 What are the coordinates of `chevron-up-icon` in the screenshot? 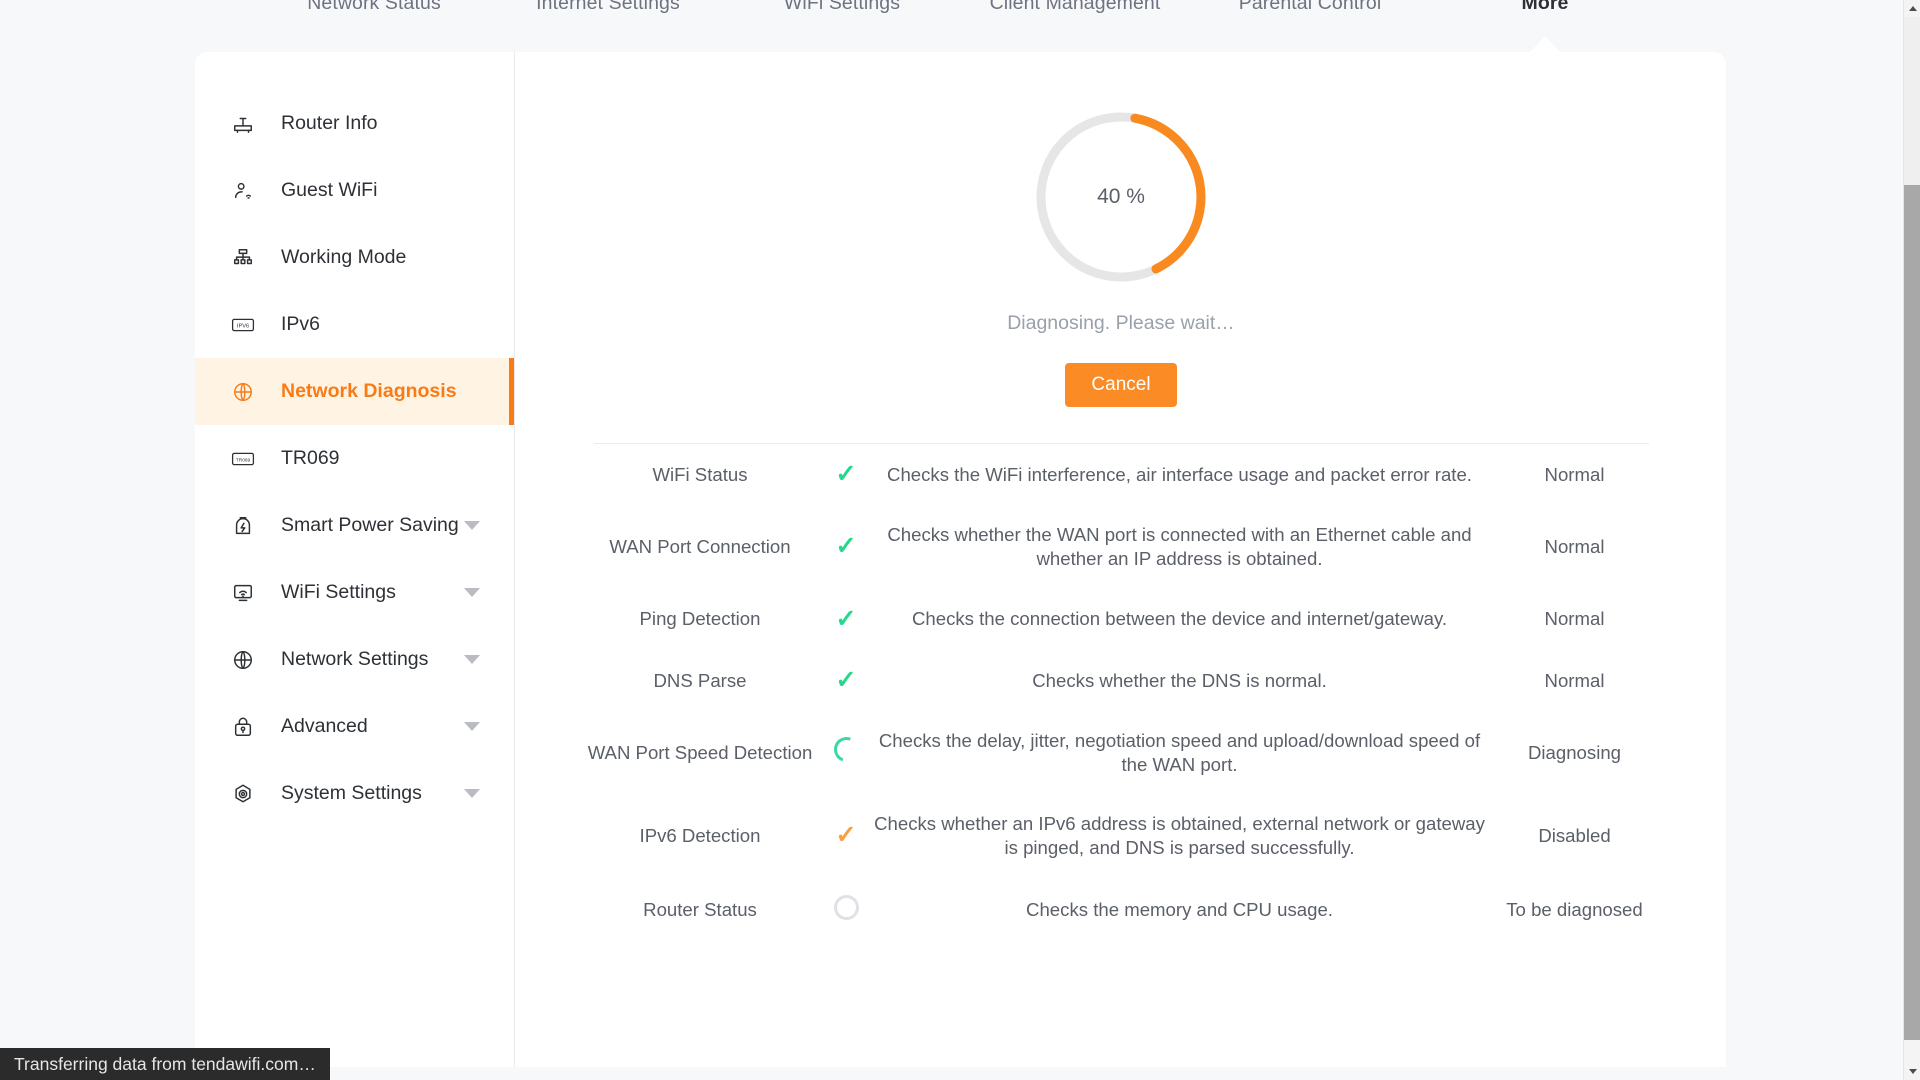 It's located at (1912, 8).